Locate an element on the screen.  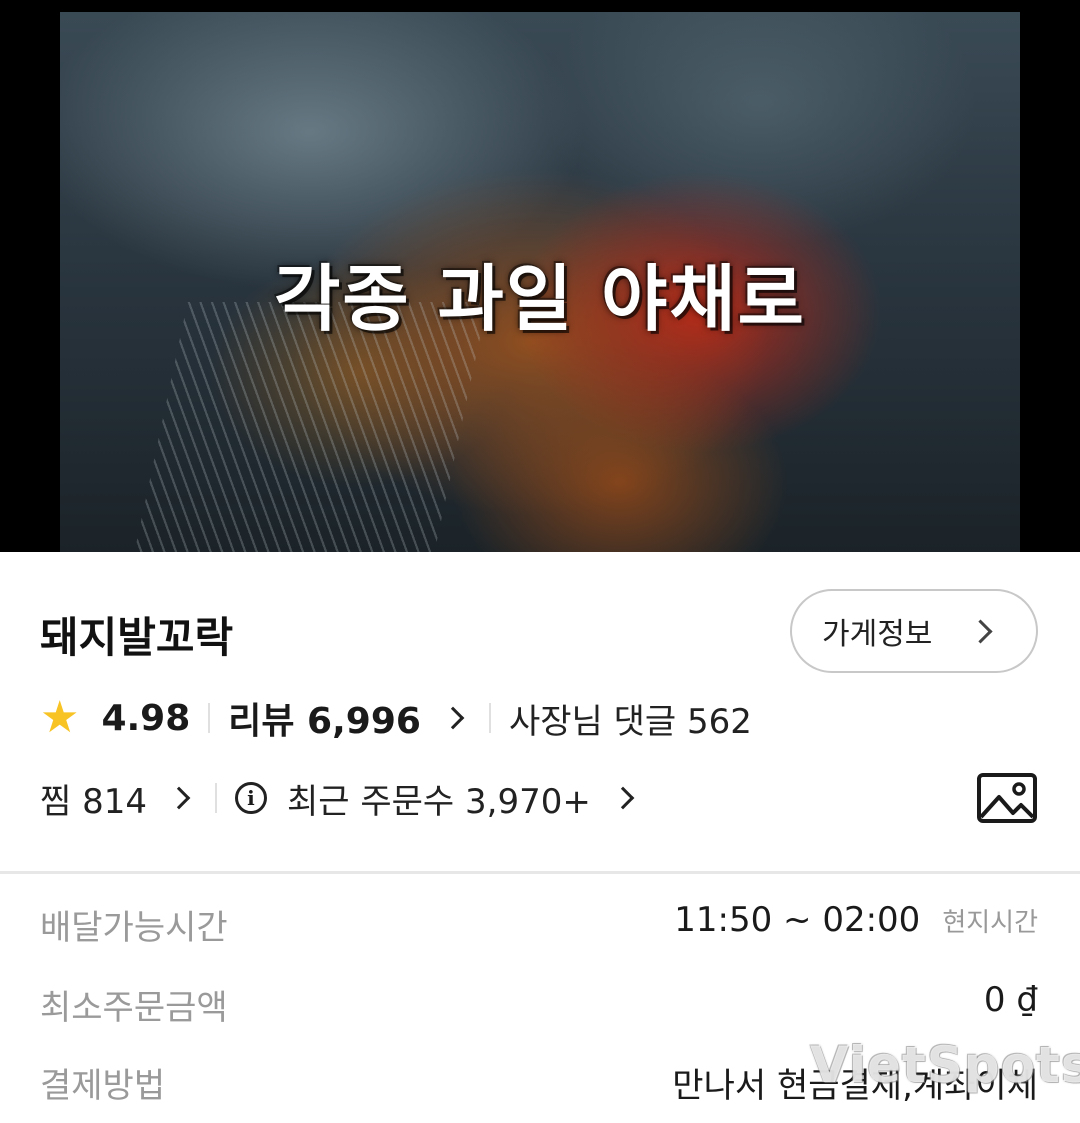
local-time-note: 현지시간 is located at coordinates (990, 923).